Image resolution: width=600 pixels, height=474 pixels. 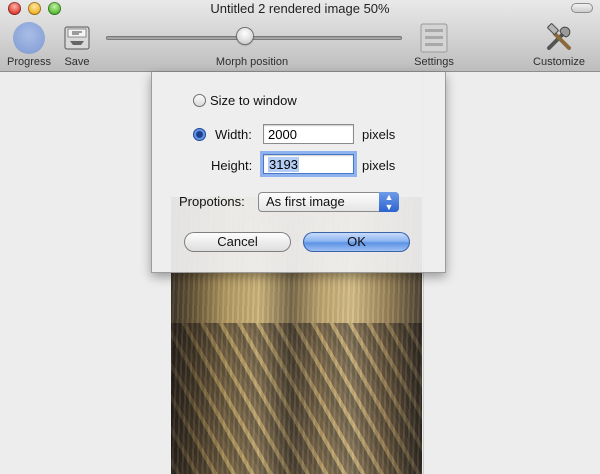 I want to click on save-icon, so click(x=77, y=38).